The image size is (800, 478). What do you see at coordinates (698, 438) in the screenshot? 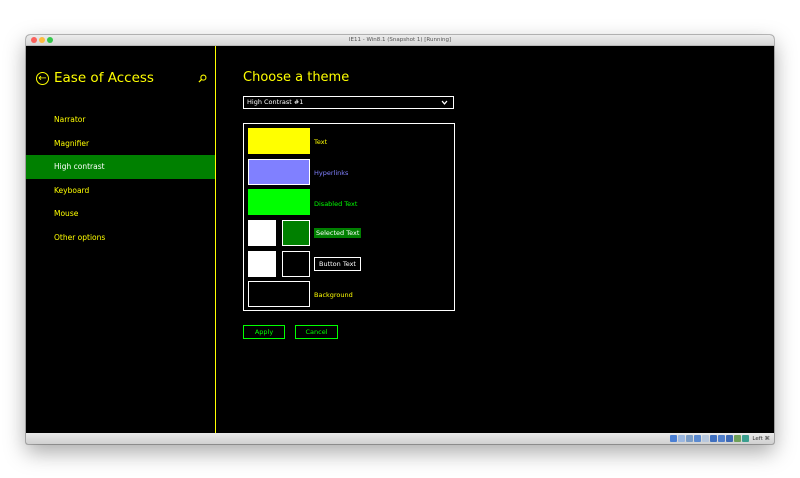
I see `network-icon` at bounding box center [698, 438].